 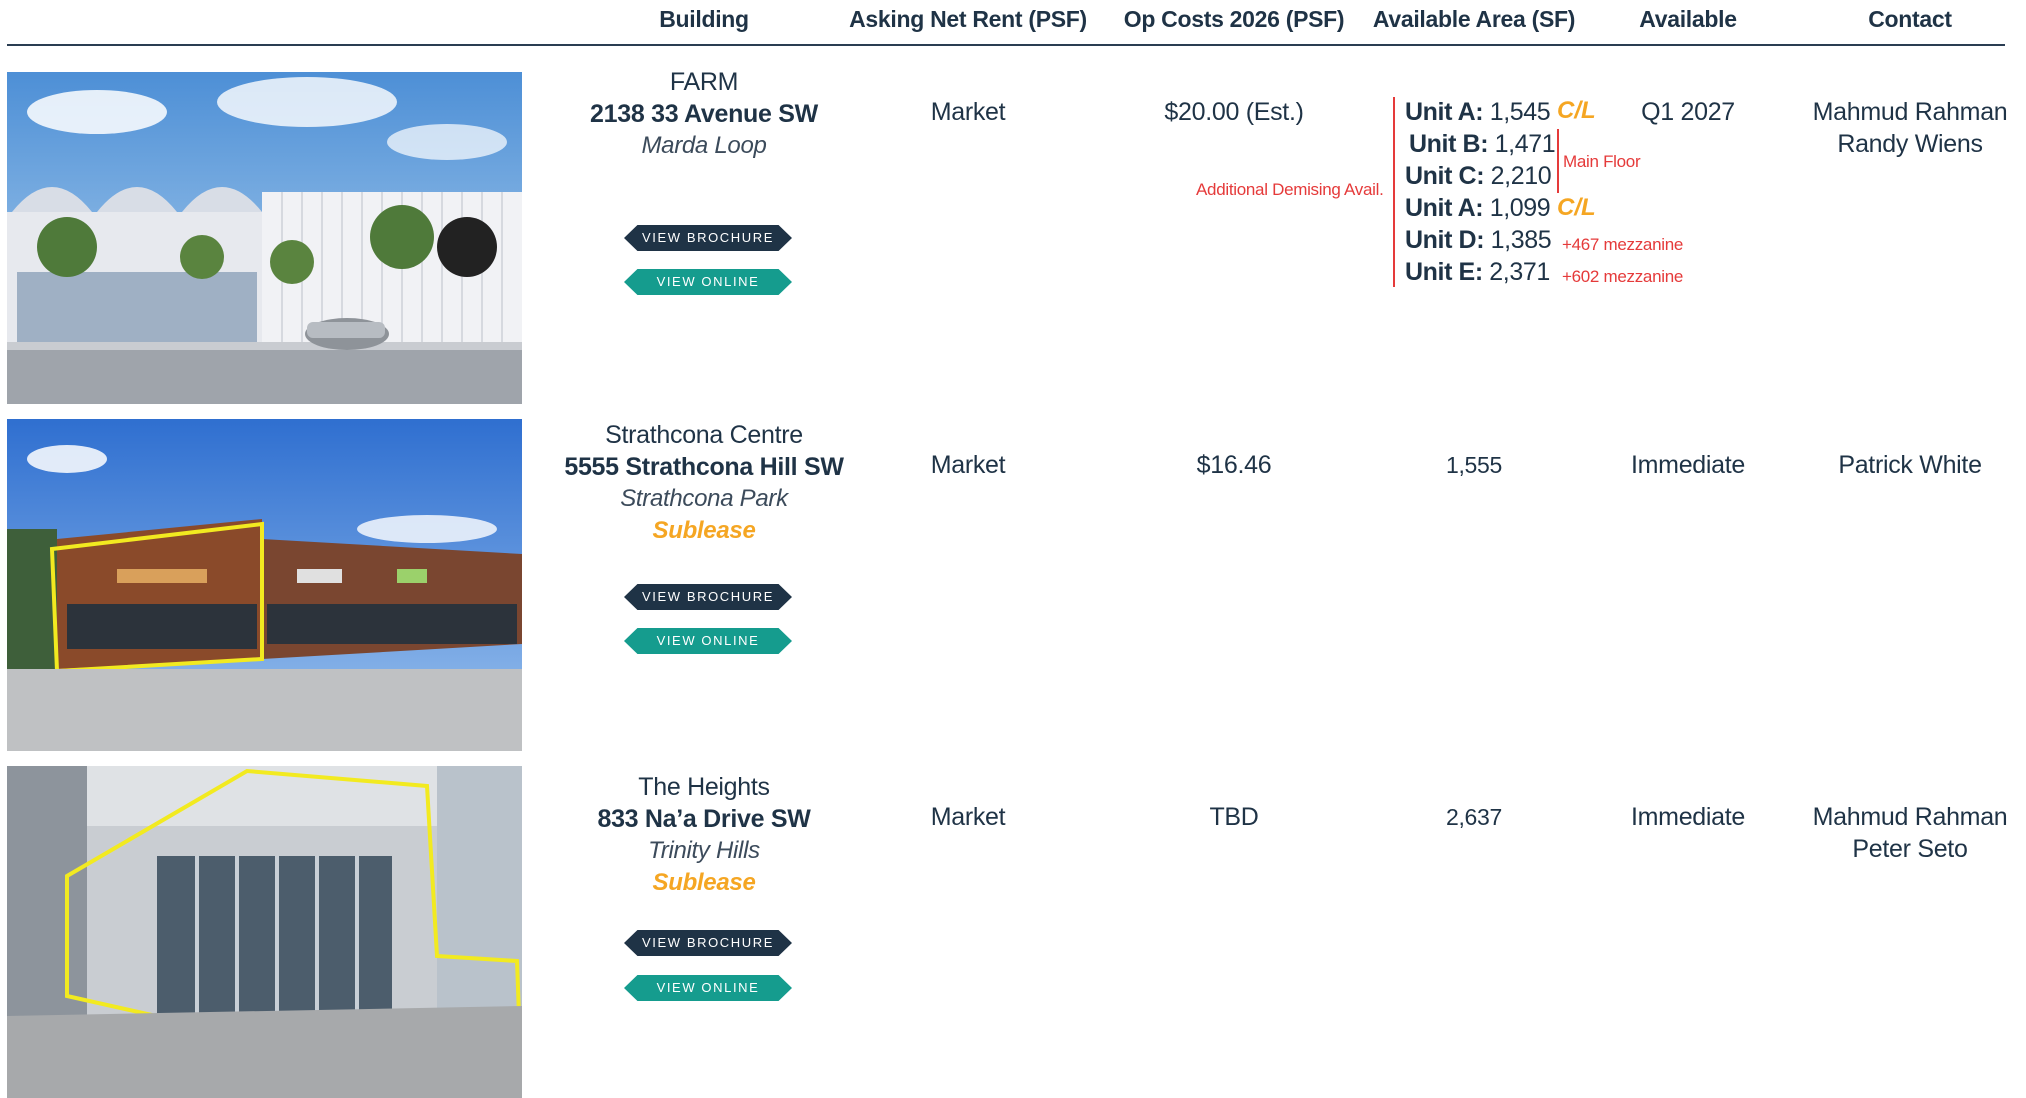 I want to click on strathcona-building-address: 5555 Strathcona Hill SW, so click(x=704, y=467).